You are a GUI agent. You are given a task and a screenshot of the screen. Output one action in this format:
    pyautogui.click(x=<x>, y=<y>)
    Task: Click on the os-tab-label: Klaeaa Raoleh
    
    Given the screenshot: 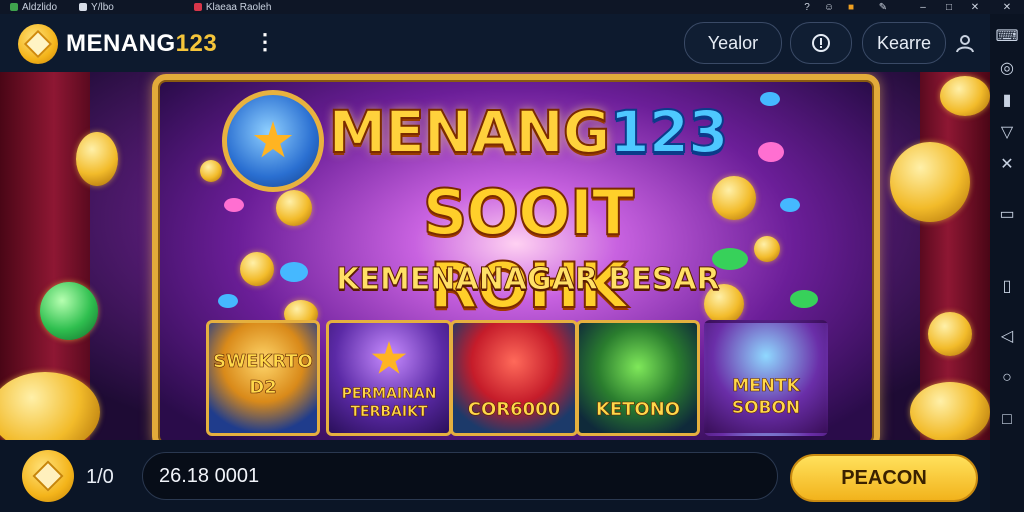 What is the action you would take?
    pyautogui.click(x=238, y=7)
    